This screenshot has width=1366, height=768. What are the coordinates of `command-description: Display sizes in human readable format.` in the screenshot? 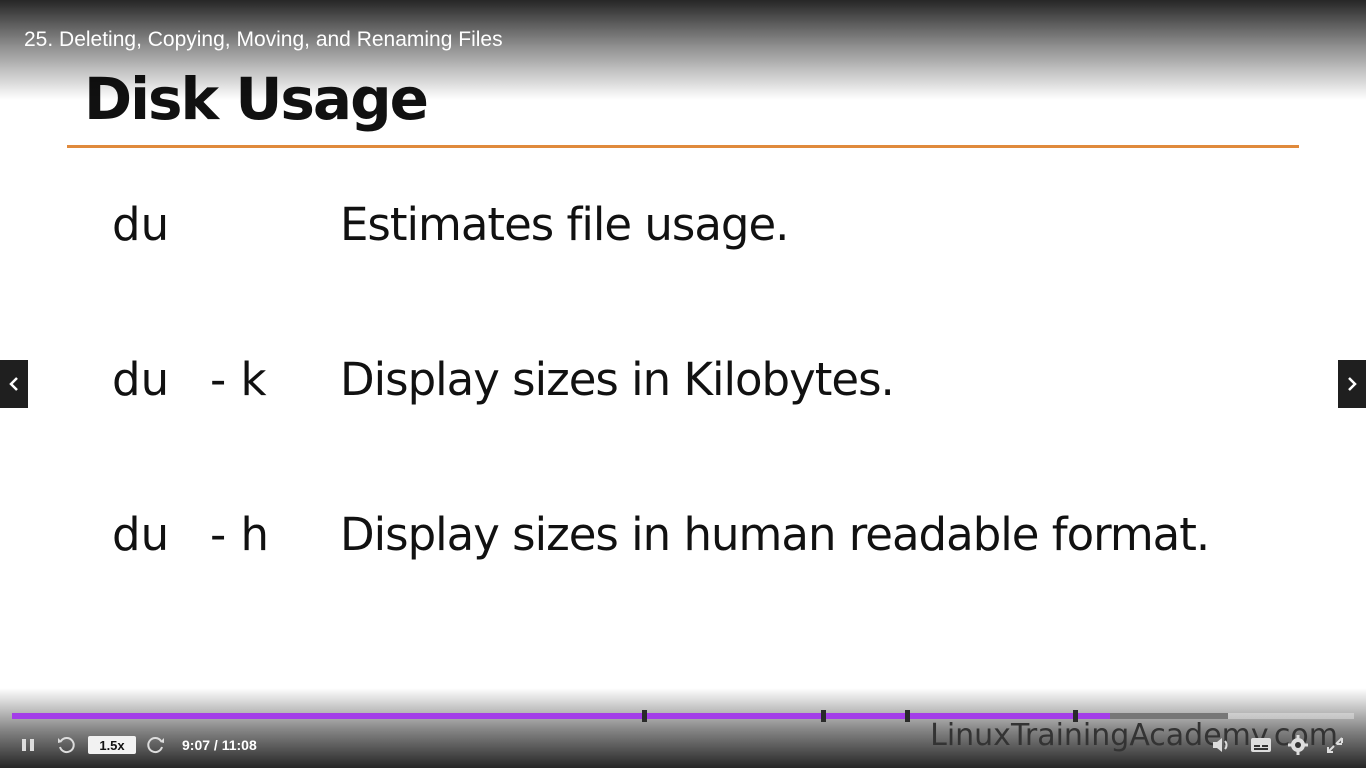 It's located at (775, 534).